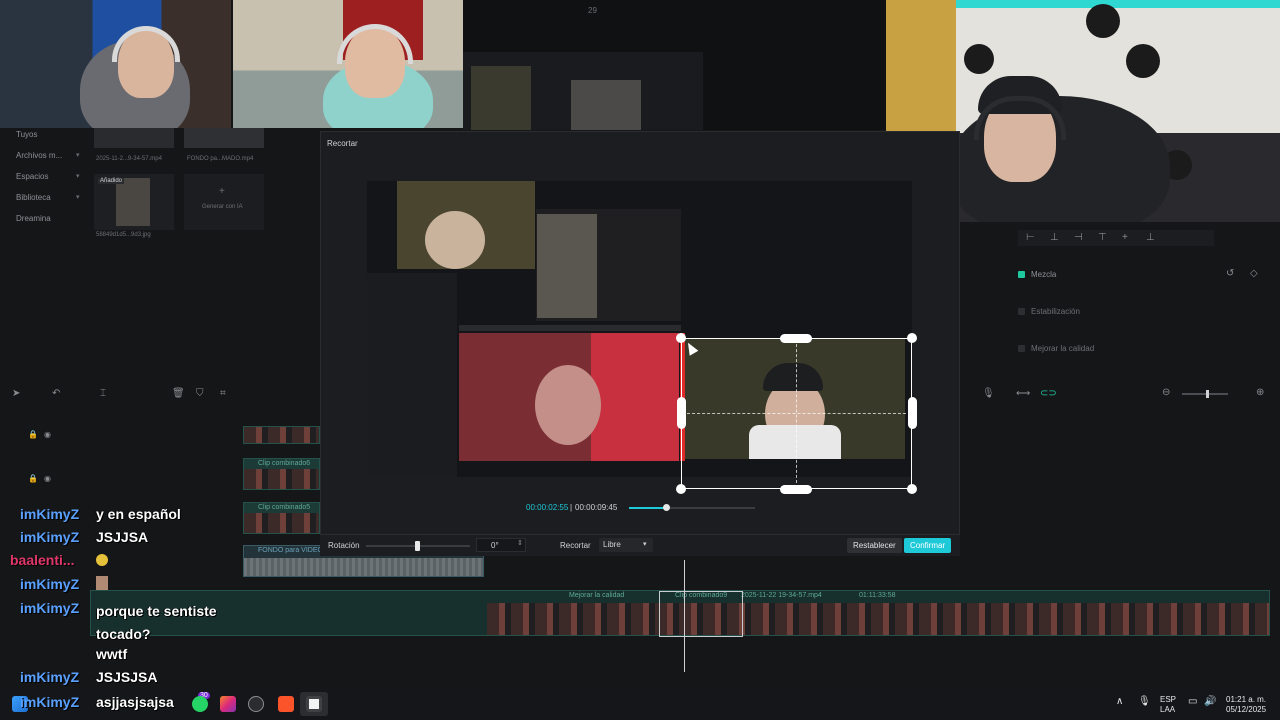 The height and width of the screenshot is (720, 1280). What do you see at coordinates (224, 202) in the screenshot?
I see `generate-ai-card: + Generar con IA` at bounding box center [224, 202].